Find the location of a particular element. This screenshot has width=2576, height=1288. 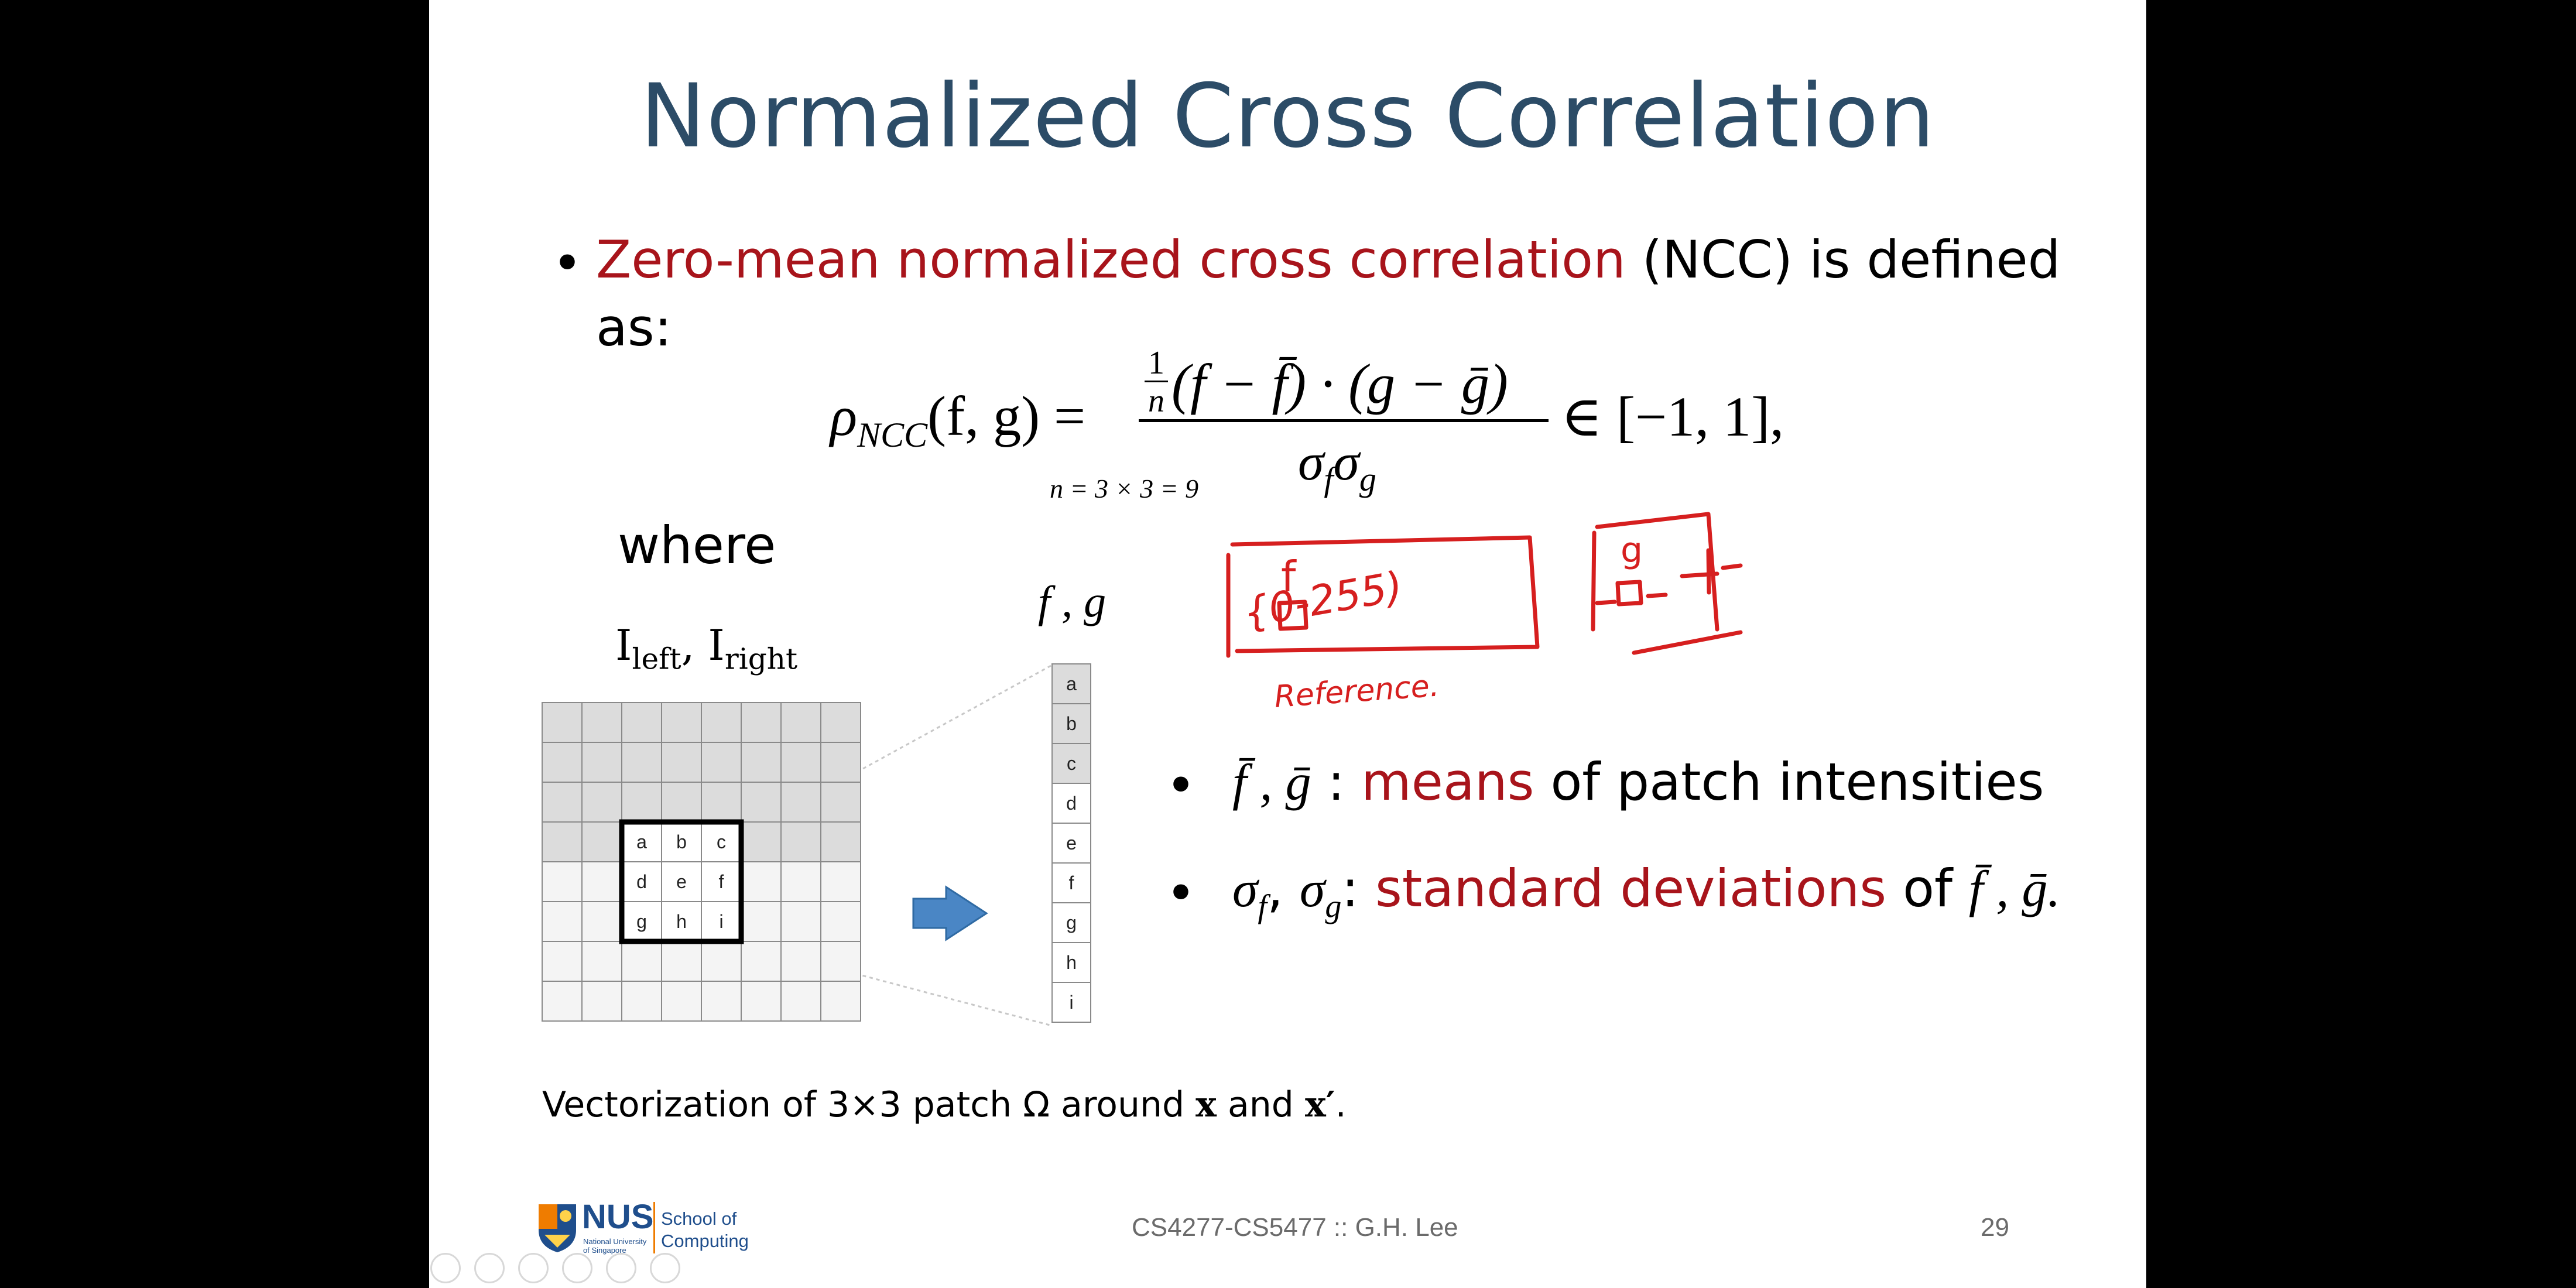

g-box is located at coordinates (1667, 583).